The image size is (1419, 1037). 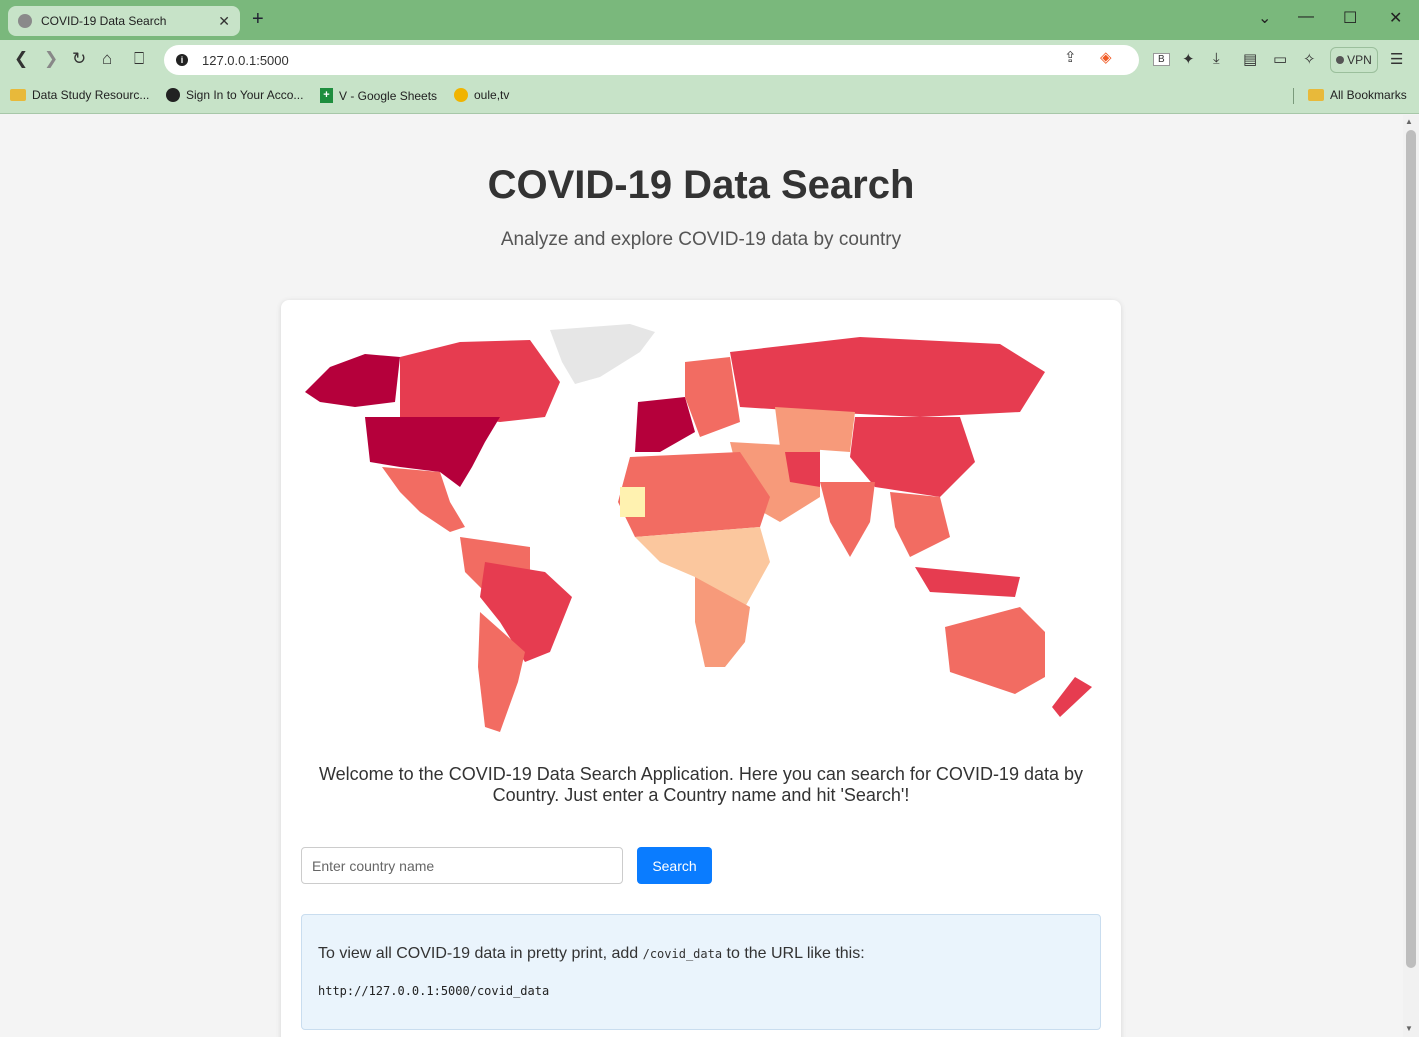 What do you see at coordinates (887, 377) in the screenshot?
I see `map-region-russia` at bounding box center [887, 377].